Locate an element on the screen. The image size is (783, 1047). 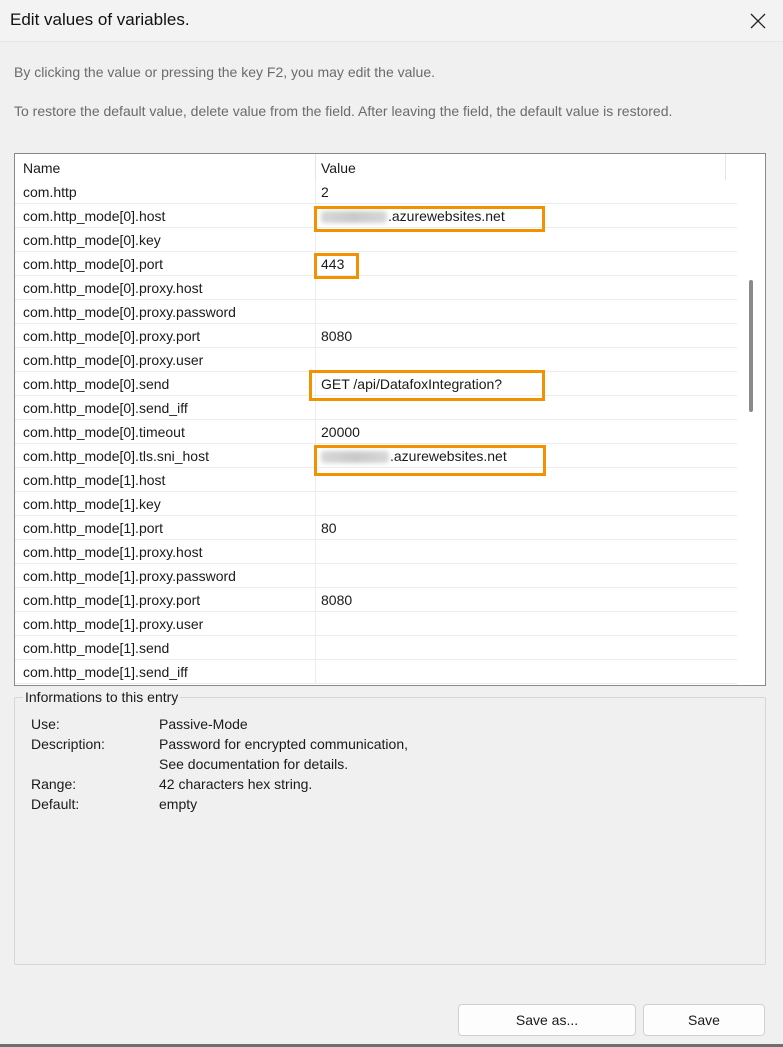
save-button: Save is located at coordinates (704, 1020).